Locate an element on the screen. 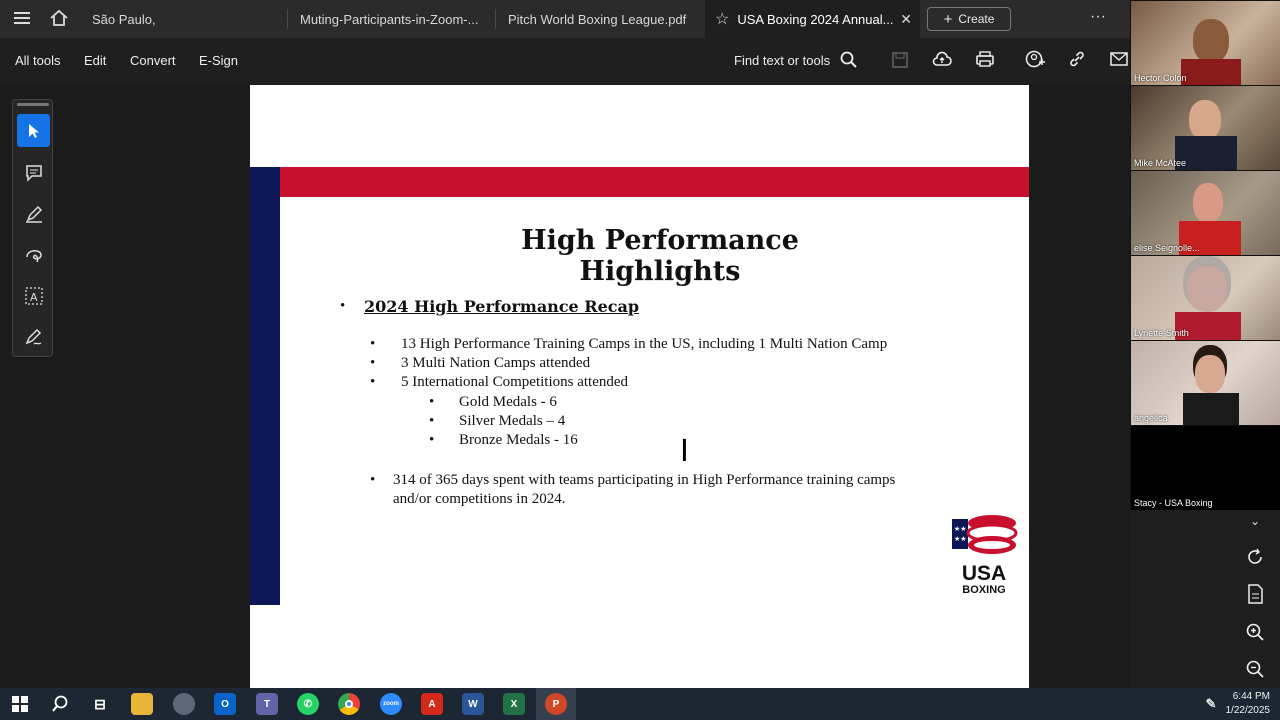  participant-video: Hector Colón is located at coordinates (1205, 43).